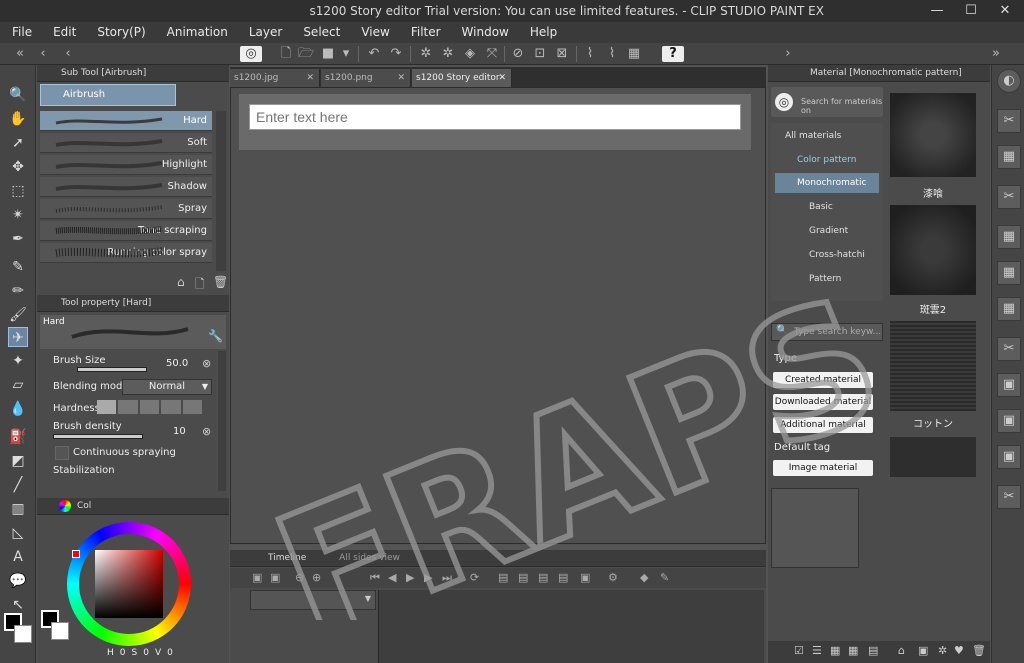 This screenshot has height=663, width=1024. What do you see at coordinates (1009, 237) in the screenshot?
I see `material-color-icon: ▦` at bounding box center [1009, 237].